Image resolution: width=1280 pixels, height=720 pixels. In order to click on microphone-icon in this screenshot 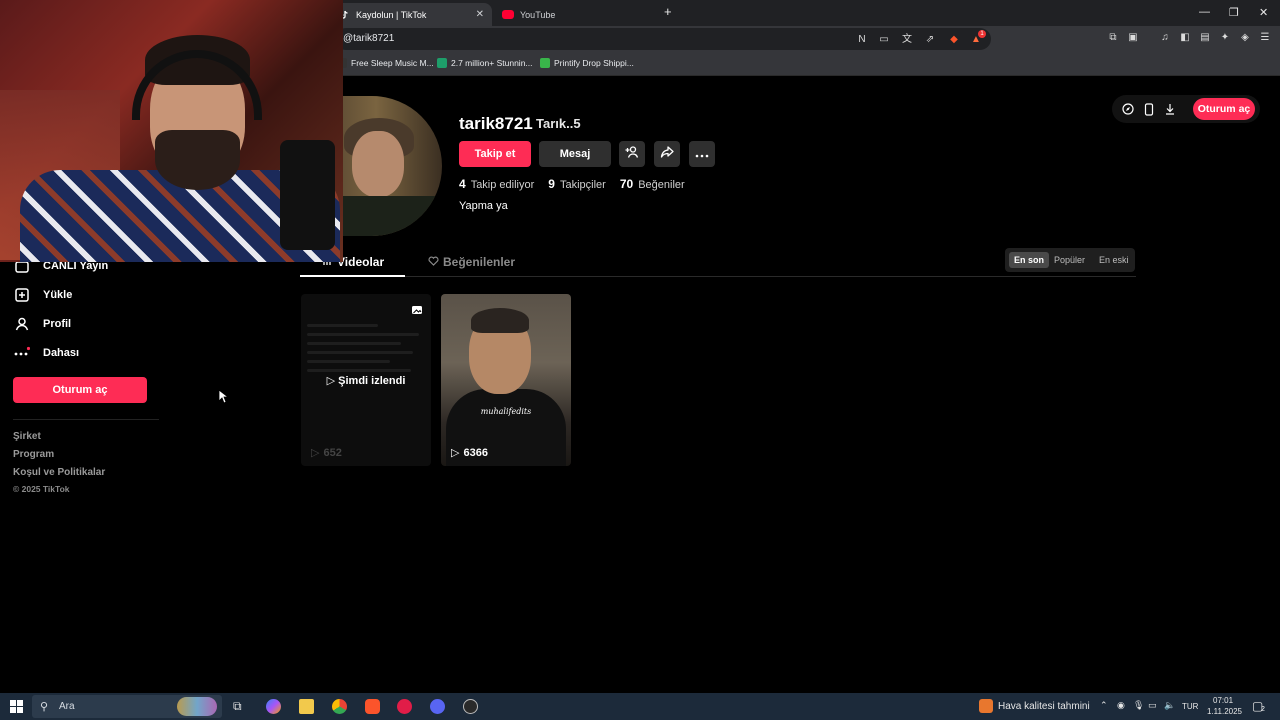, I will do `click(307, 195)`.